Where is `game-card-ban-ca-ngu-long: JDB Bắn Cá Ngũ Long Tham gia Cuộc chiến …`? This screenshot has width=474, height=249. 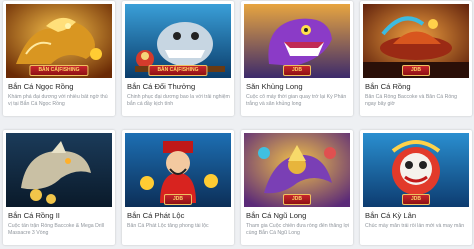 game-card-ban-ca-ngu-long: JDB Bắn Cá Ngũ Long Tham gia Cuộc chiến … is located at coordinates (297, 187).